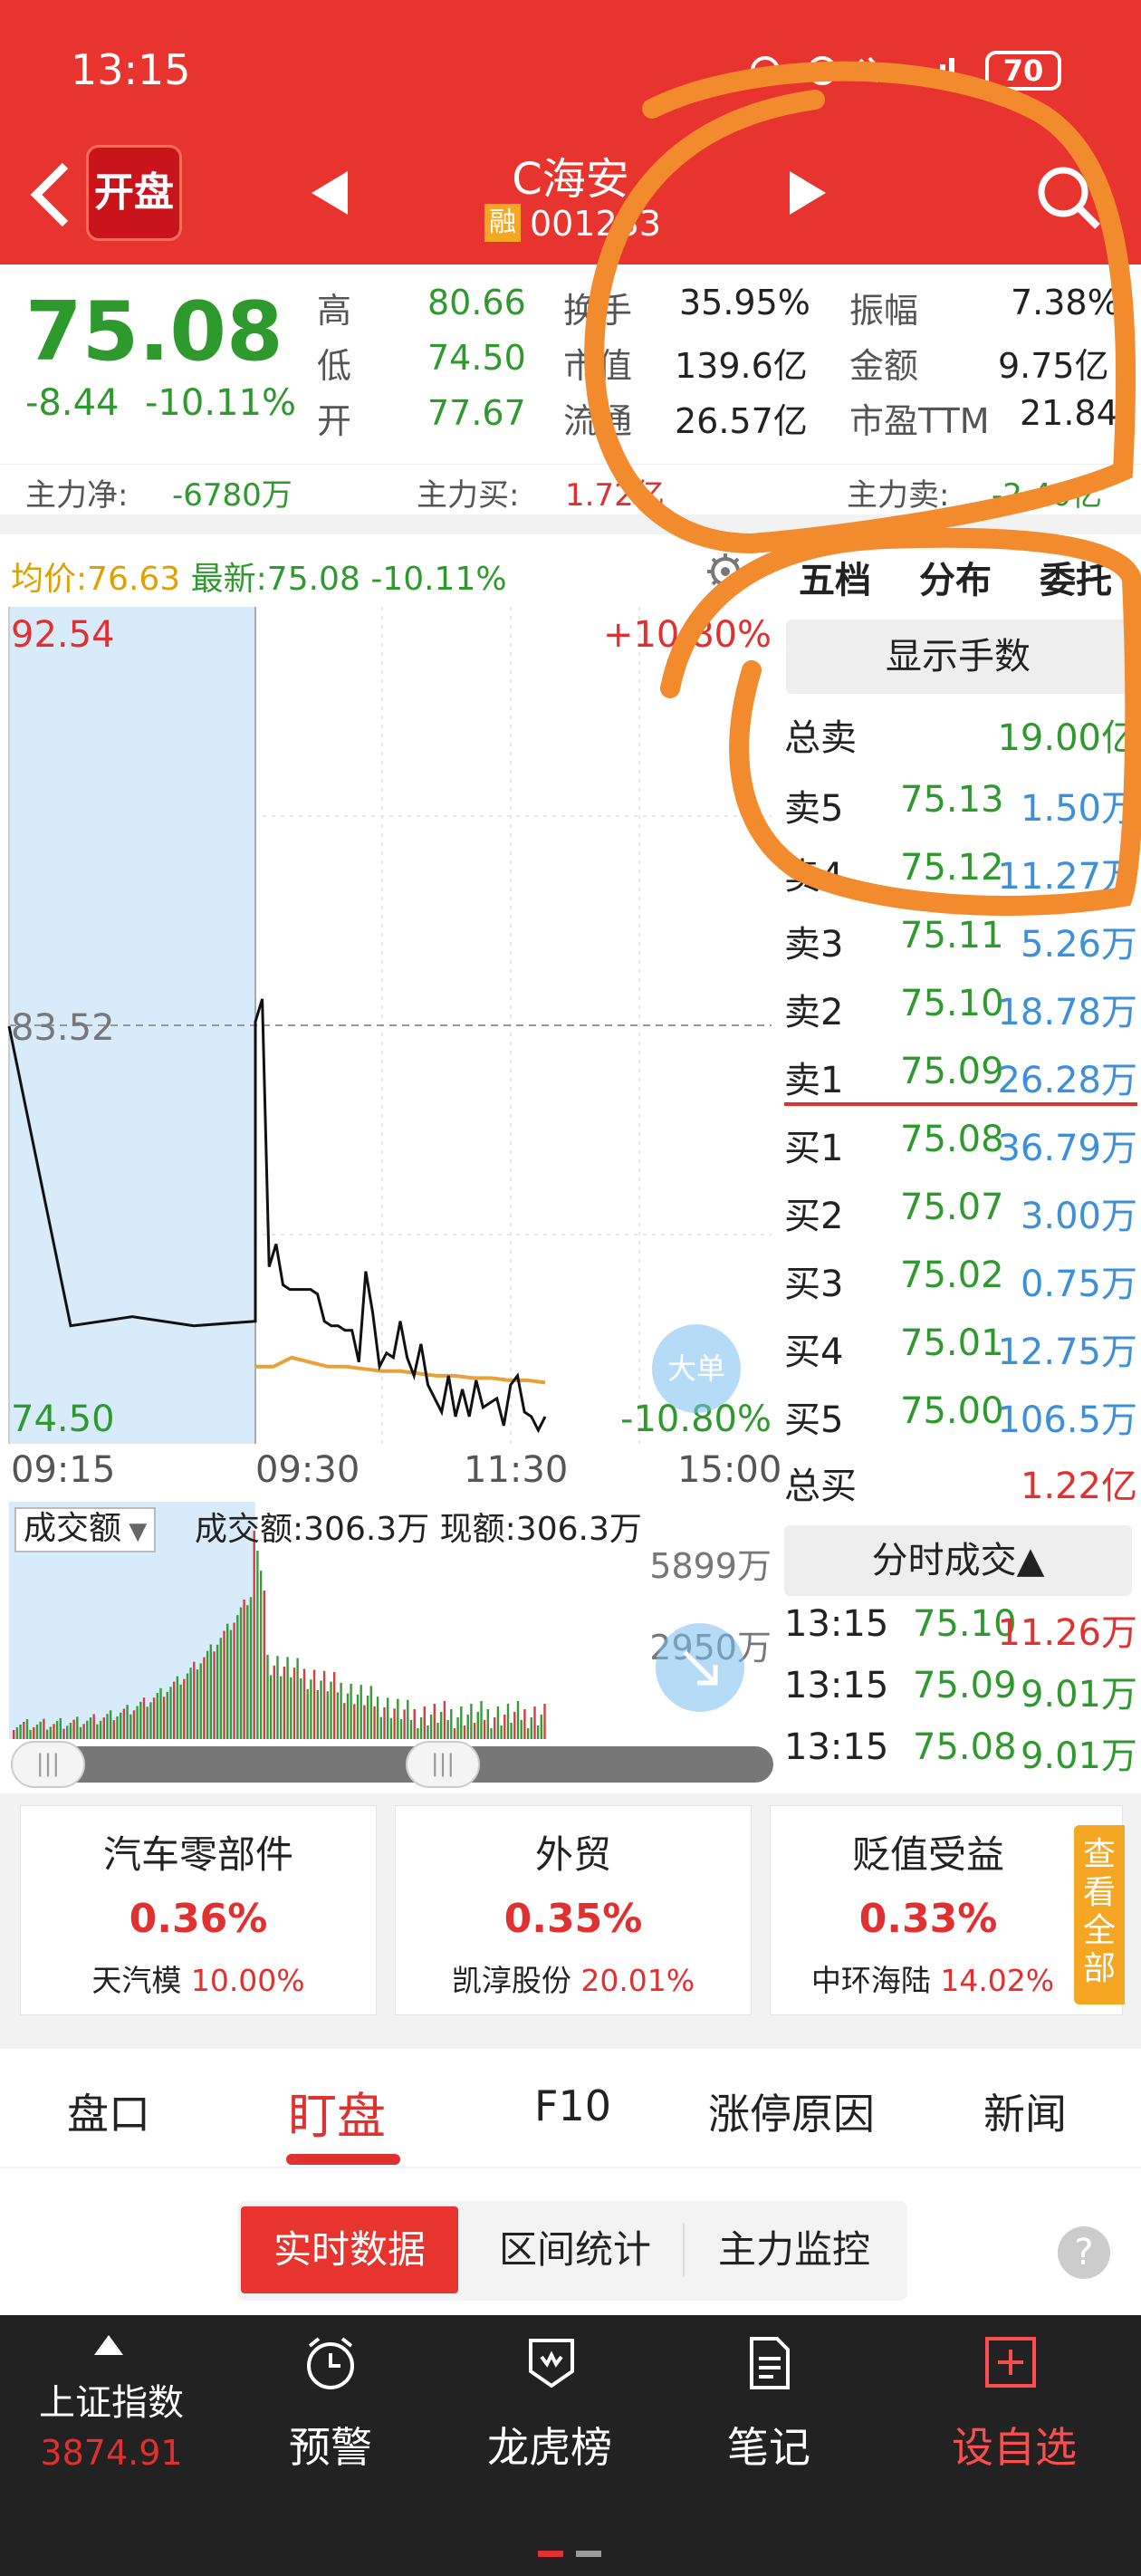 This screenshot has height=2576, width=1141. What do you see at coordinates (1067, 1012) in the screenshot?
I see `ask-volume: 18.78万` at bounding box center [1067, 1012].